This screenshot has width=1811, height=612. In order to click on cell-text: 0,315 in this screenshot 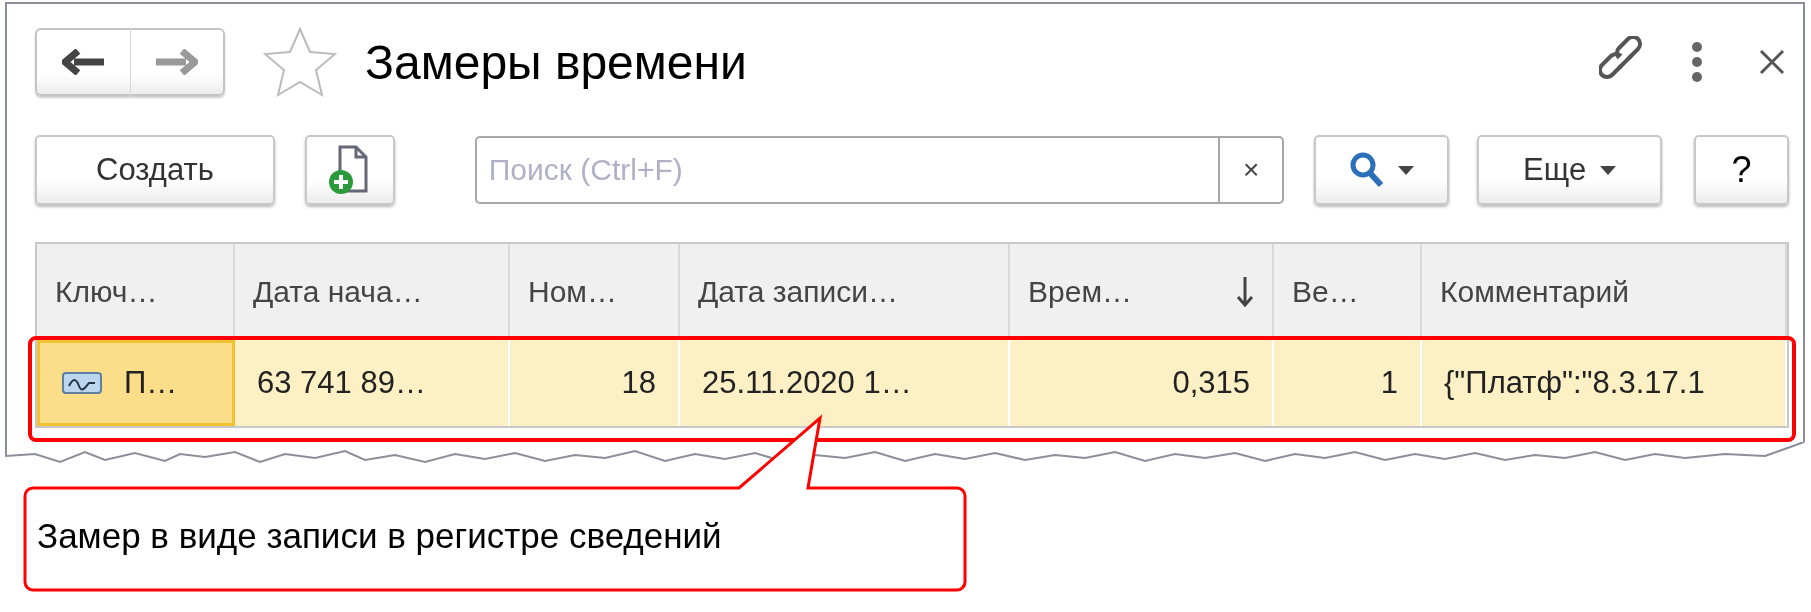, I will do `click(1211, 383)`.